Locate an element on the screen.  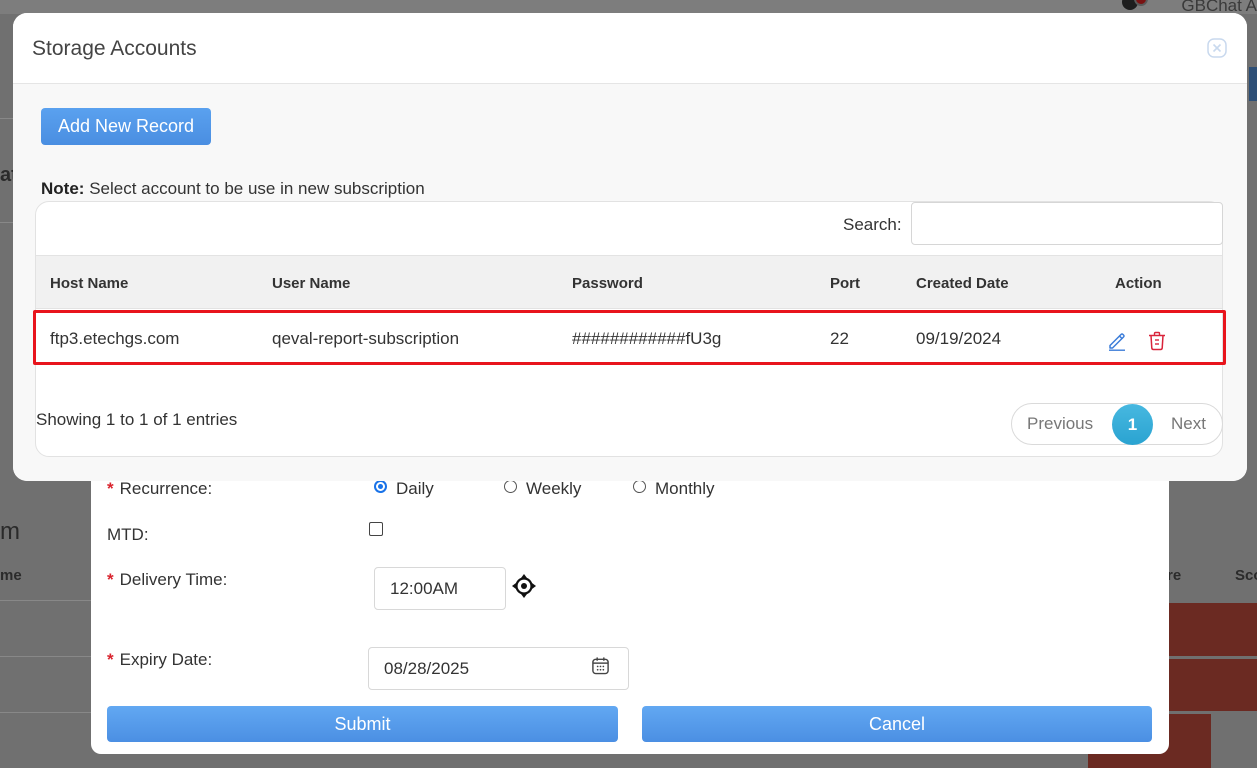
time-picker-icon is located at coordinates (524, 586).